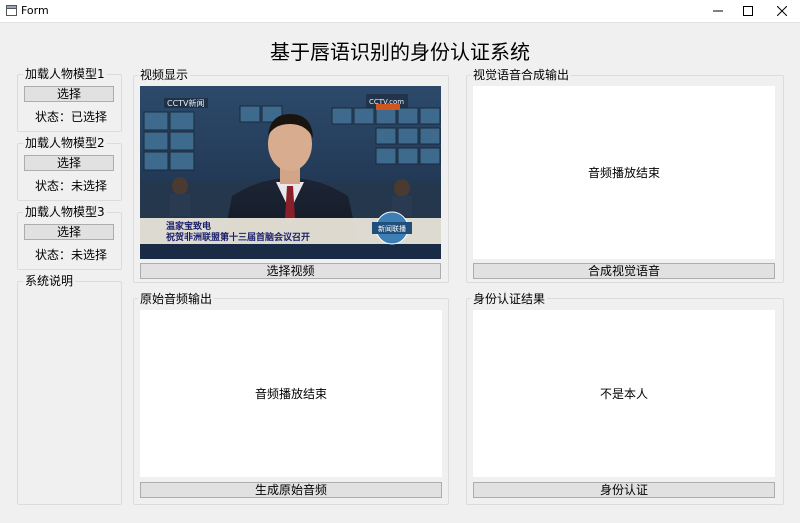  What do you see at coordinates (186, 103) in the screenshot?
I see `cctv-logo-top: CCTV新闻` at bounding box center [186, 103].